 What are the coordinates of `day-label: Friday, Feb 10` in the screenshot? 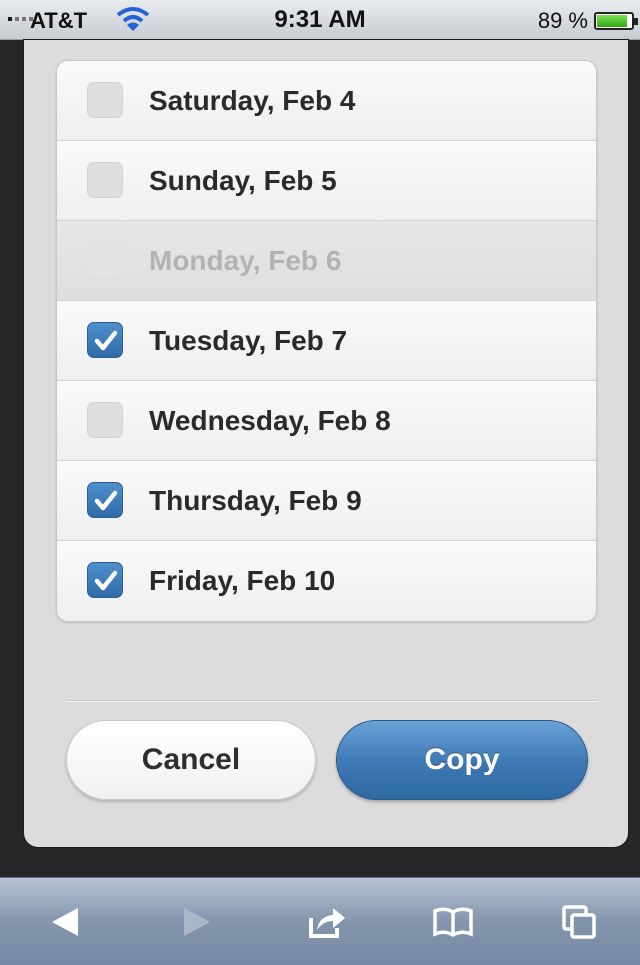 It's located at (242, 580).